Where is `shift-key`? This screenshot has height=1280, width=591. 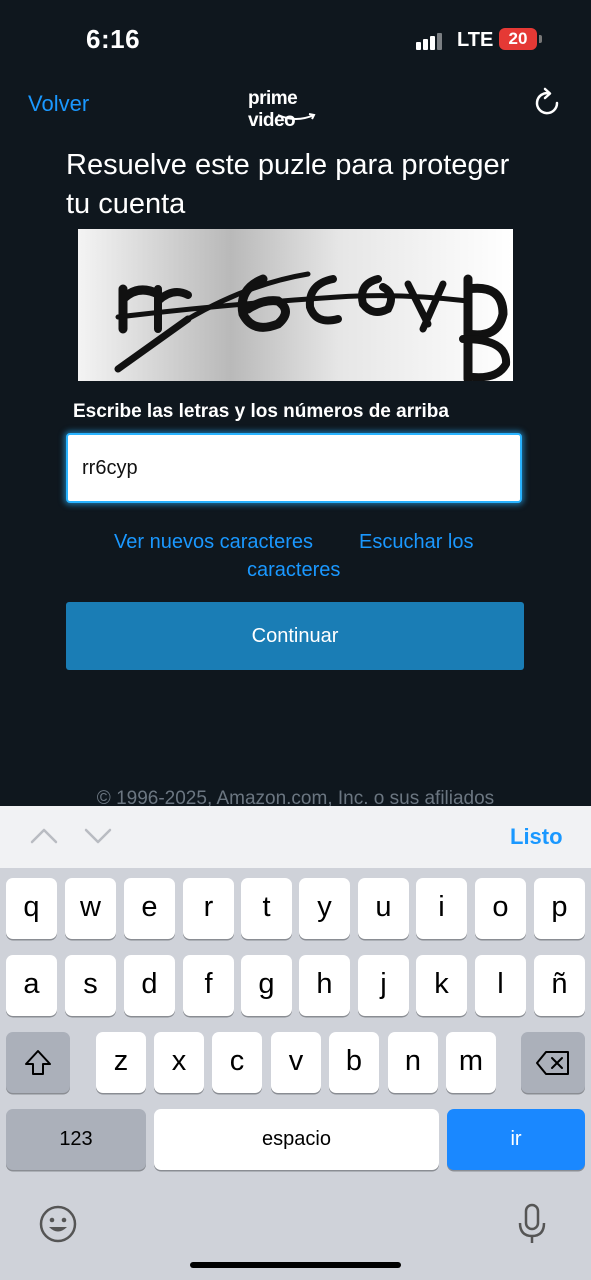 shift-key is located at coordinates (38, 1062).